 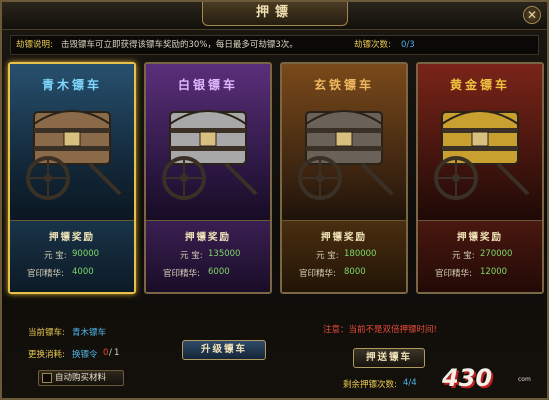 What do you see at coordinates (179, 45) in the screenshot?
I see `rob-info-text: 击毁镖车可立即获得该镖车奖励的30%，每日最多可劫镖3次。` at bounding box center [179, 45].